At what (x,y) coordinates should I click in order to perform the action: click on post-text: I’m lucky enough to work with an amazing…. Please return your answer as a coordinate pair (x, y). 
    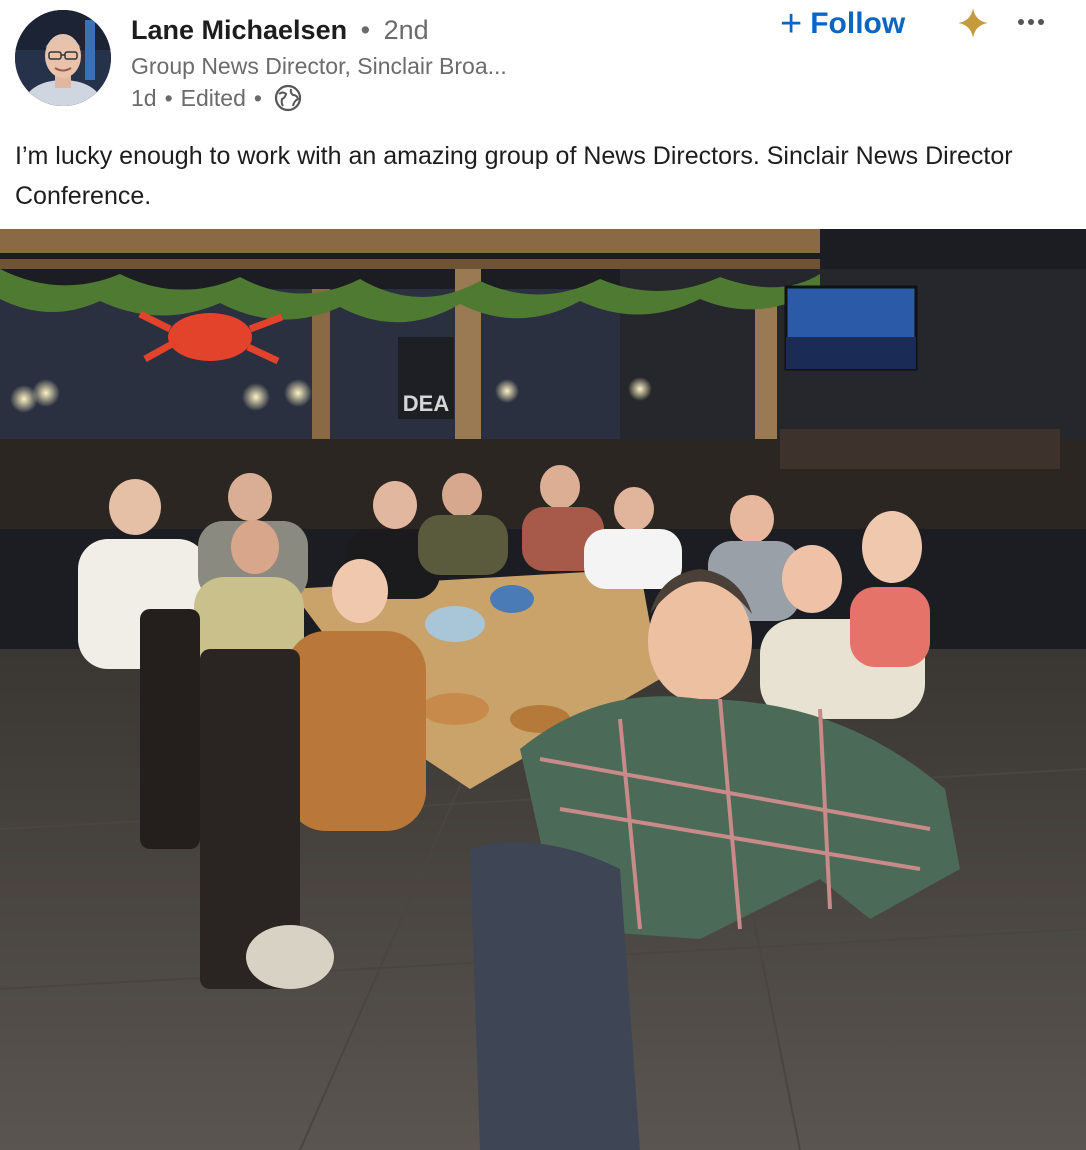
    Looking at the image, I should click on (514, 176).